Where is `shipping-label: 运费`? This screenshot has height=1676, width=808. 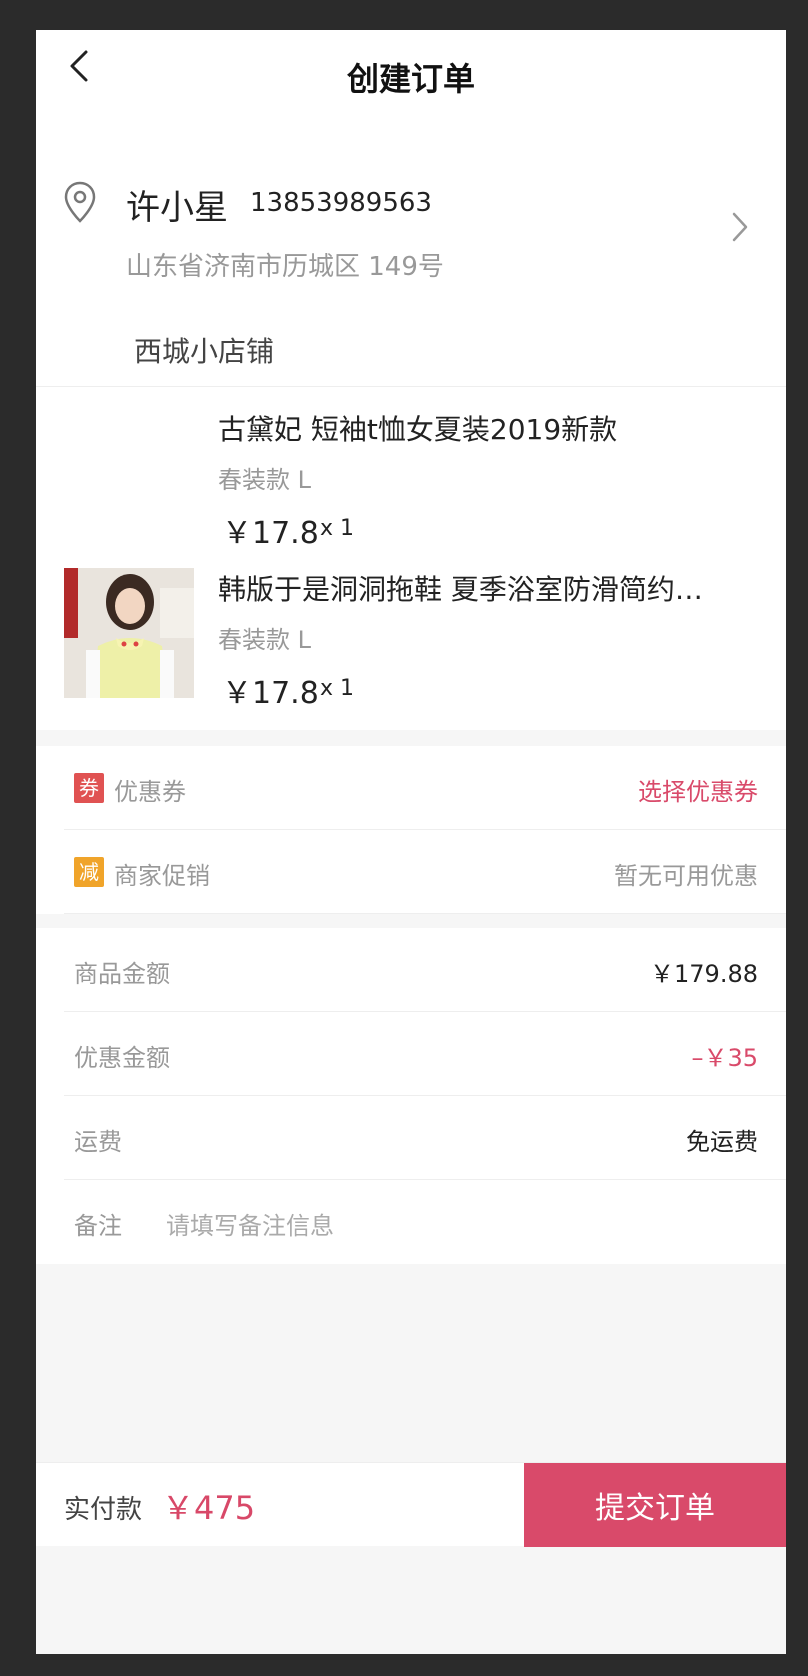
shipping-label: 运费 is located at coordinates (98, 1142).